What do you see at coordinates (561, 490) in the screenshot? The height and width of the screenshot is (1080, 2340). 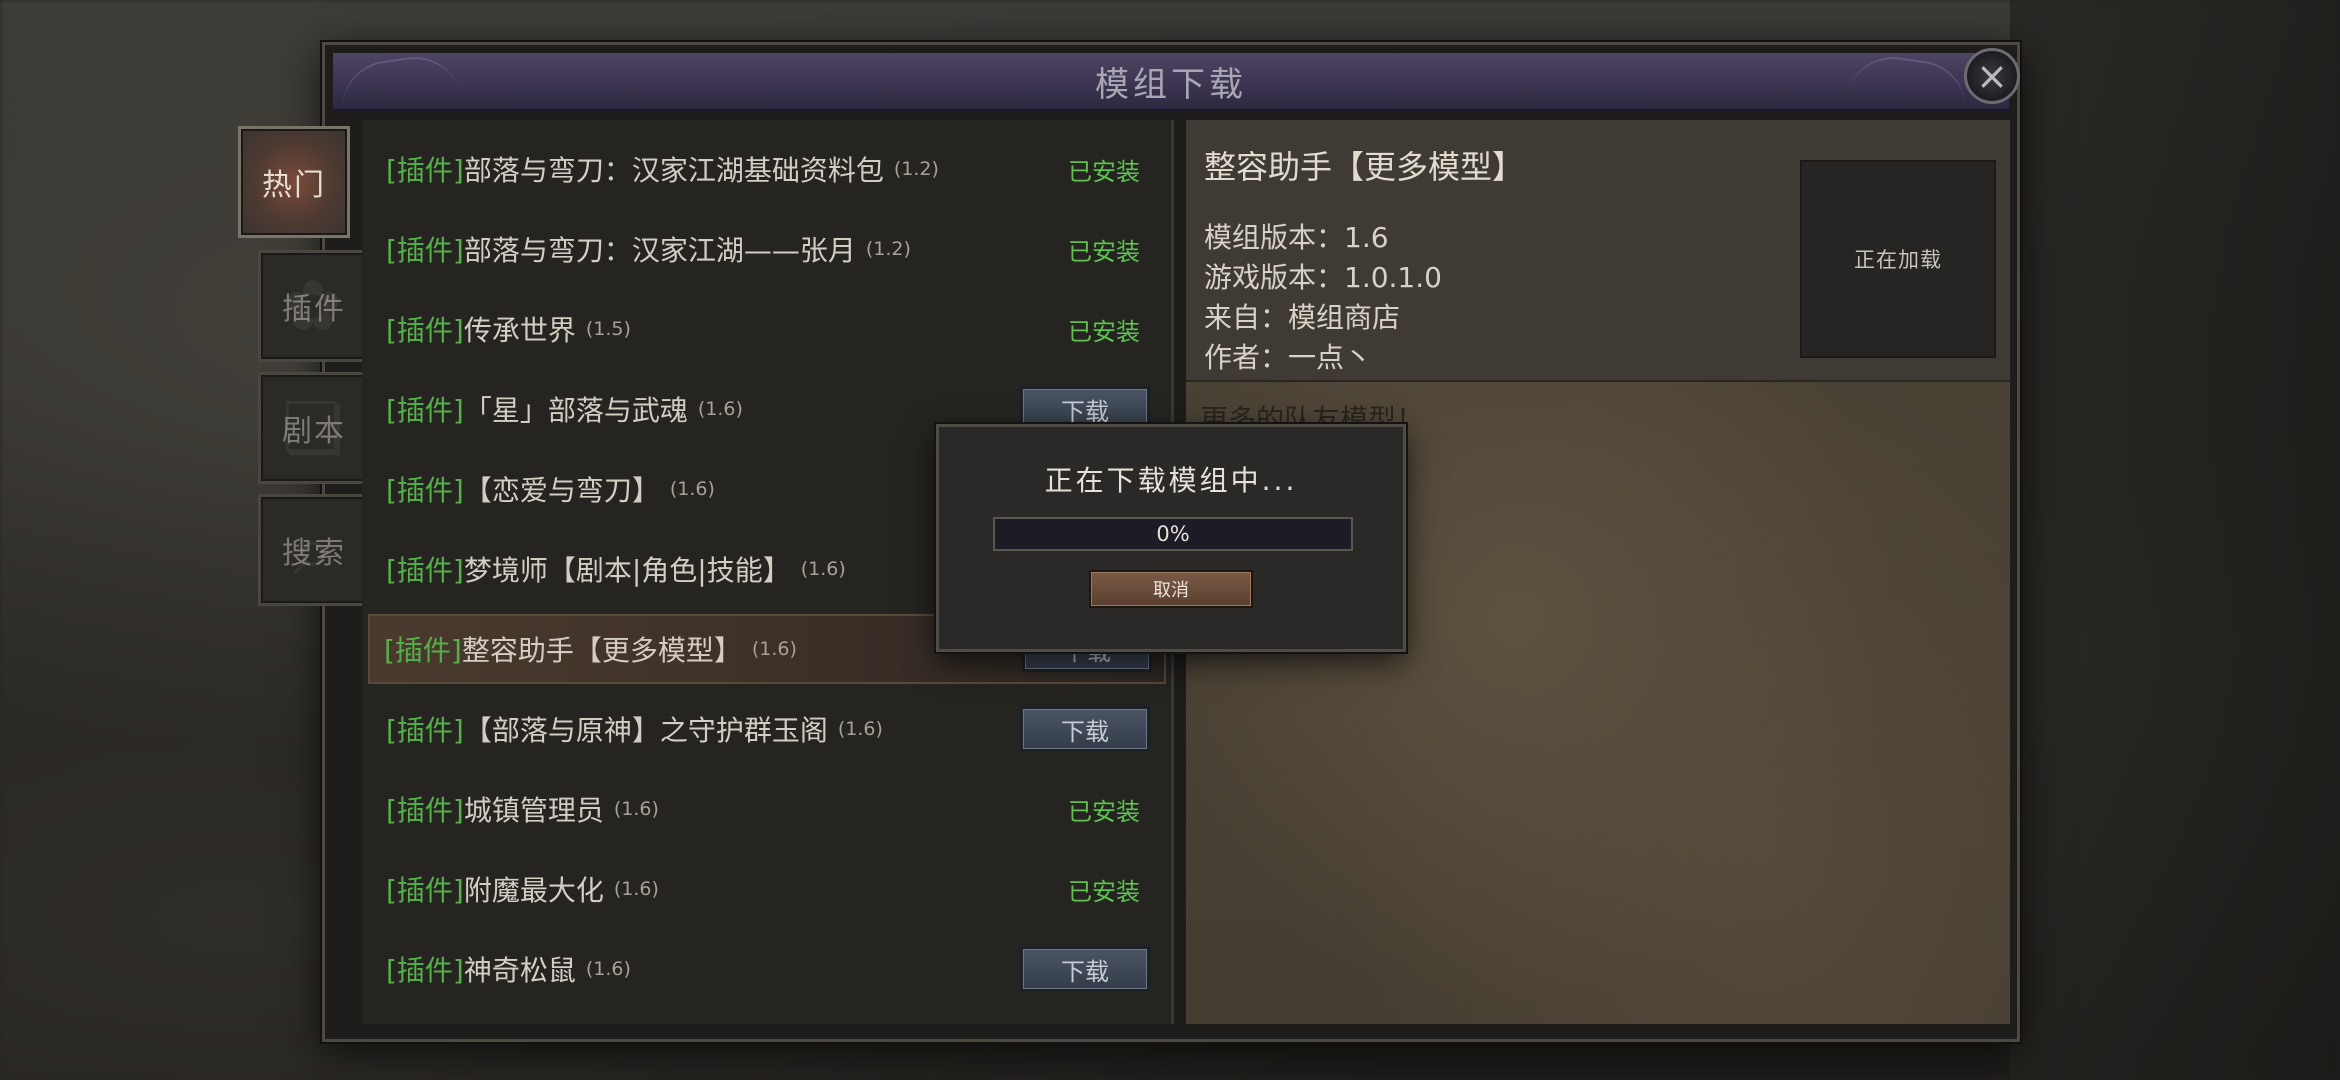 I see `mod-name: 【恋爱与弯刀】` at bounding box center [561, 490].